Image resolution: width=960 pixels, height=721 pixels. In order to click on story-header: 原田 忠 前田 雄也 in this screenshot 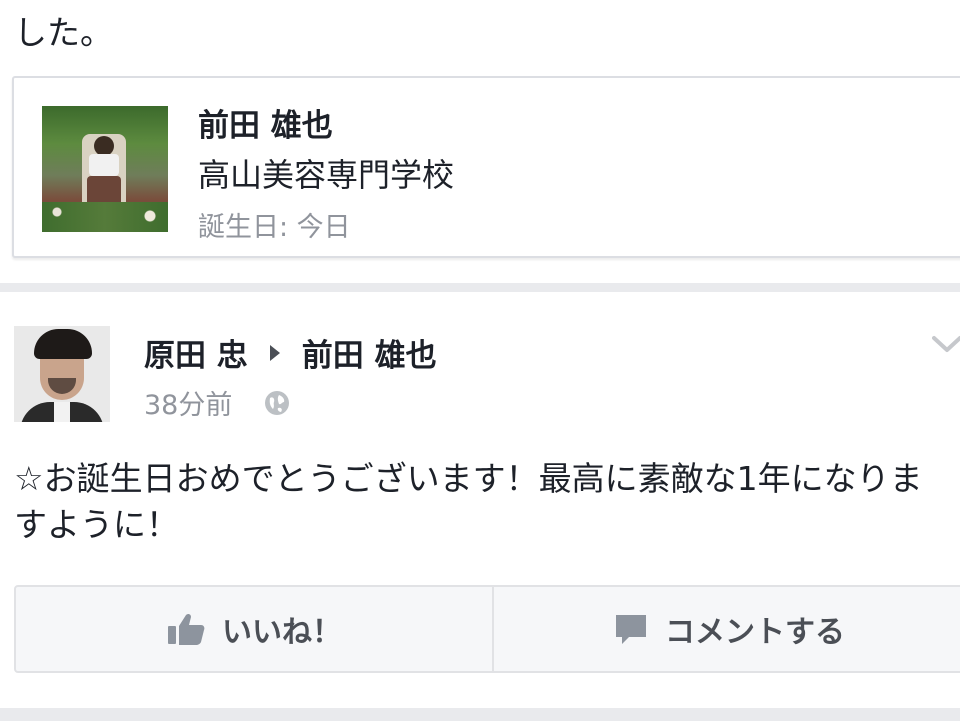, I will do `click(290, 352)`.